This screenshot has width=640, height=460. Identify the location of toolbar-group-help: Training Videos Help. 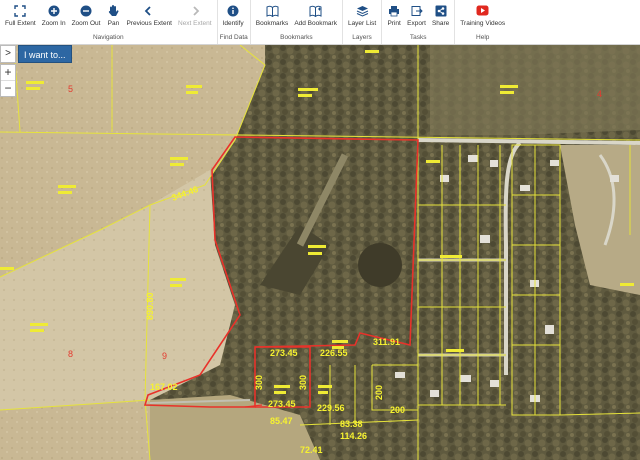
(482, 22).